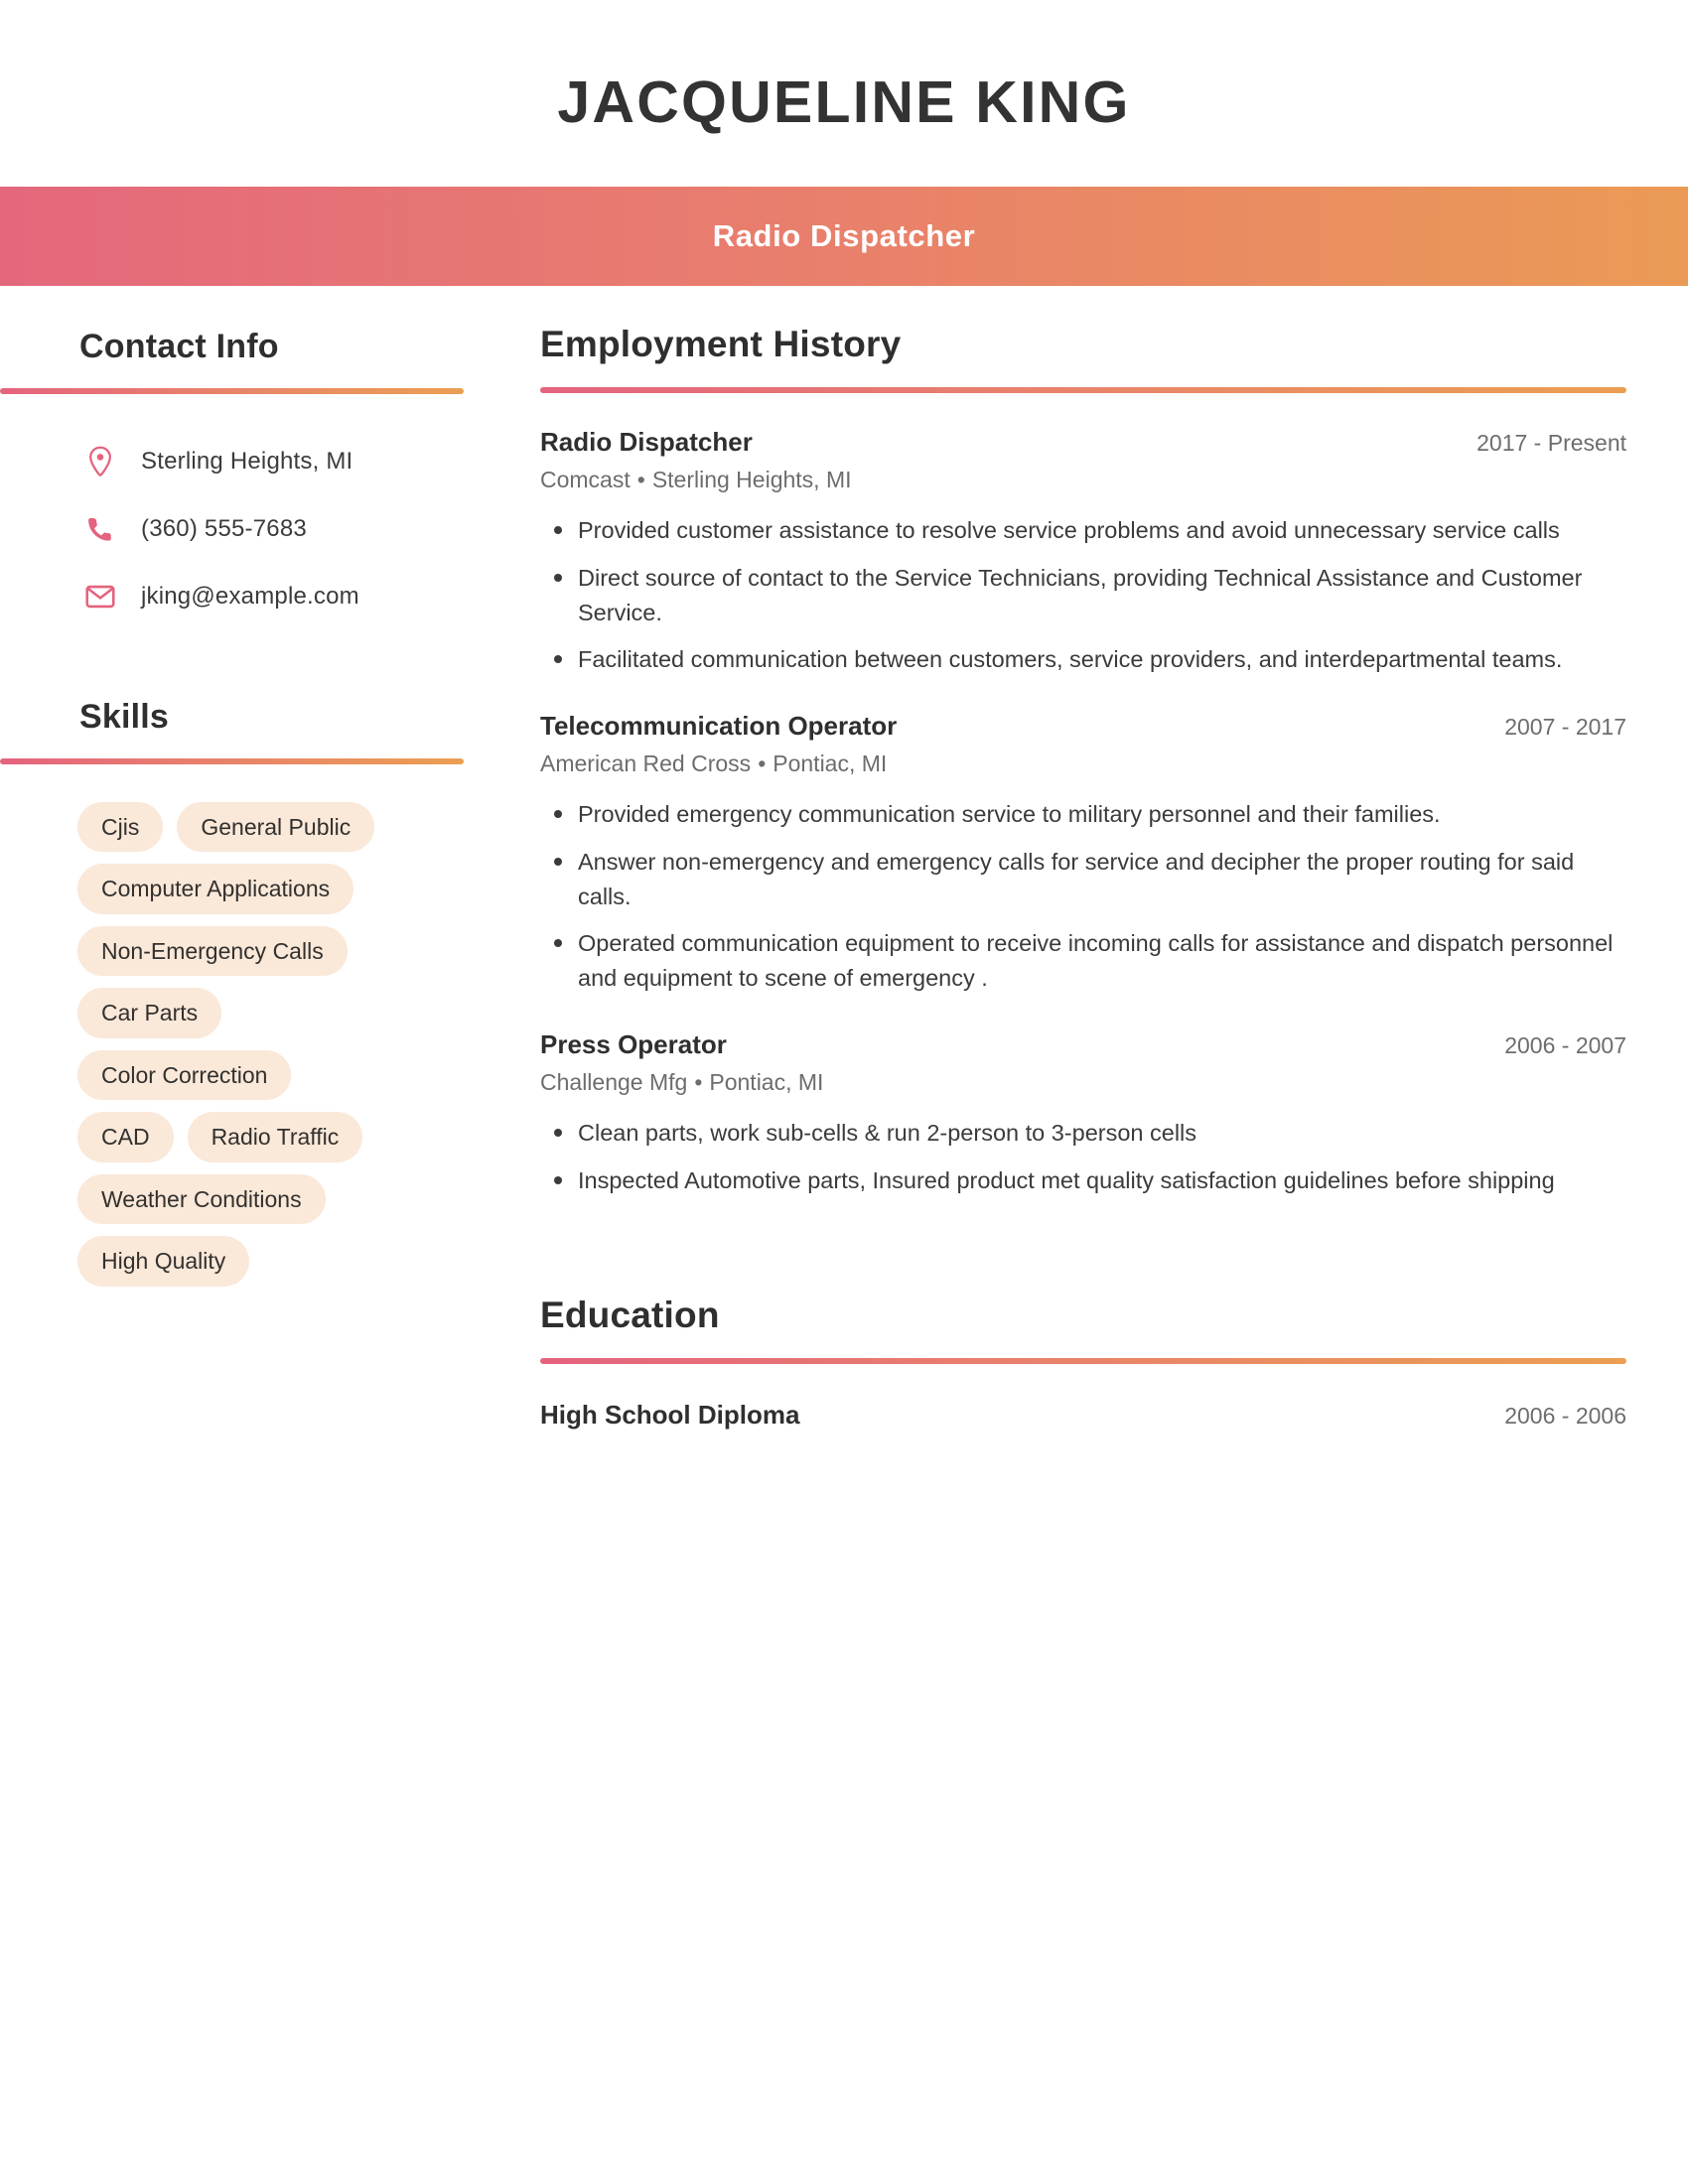  What do you see at coordinates (124, 717) in the screenshot?
I see `skills-heading: Skills` at bounding box center [124, 717].